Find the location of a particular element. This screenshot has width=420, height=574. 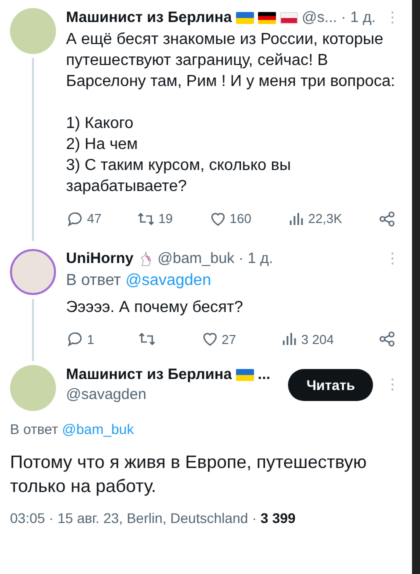

retweet-count: 19 is located at coordinates (165, 219).